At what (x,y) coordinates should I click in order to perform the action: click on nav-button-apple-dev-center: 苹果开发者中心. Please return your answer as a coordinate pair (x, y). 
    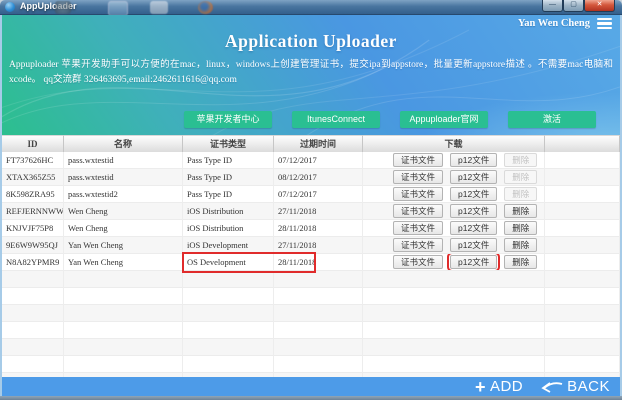
    Looking at the image, I should click on (228, 119).